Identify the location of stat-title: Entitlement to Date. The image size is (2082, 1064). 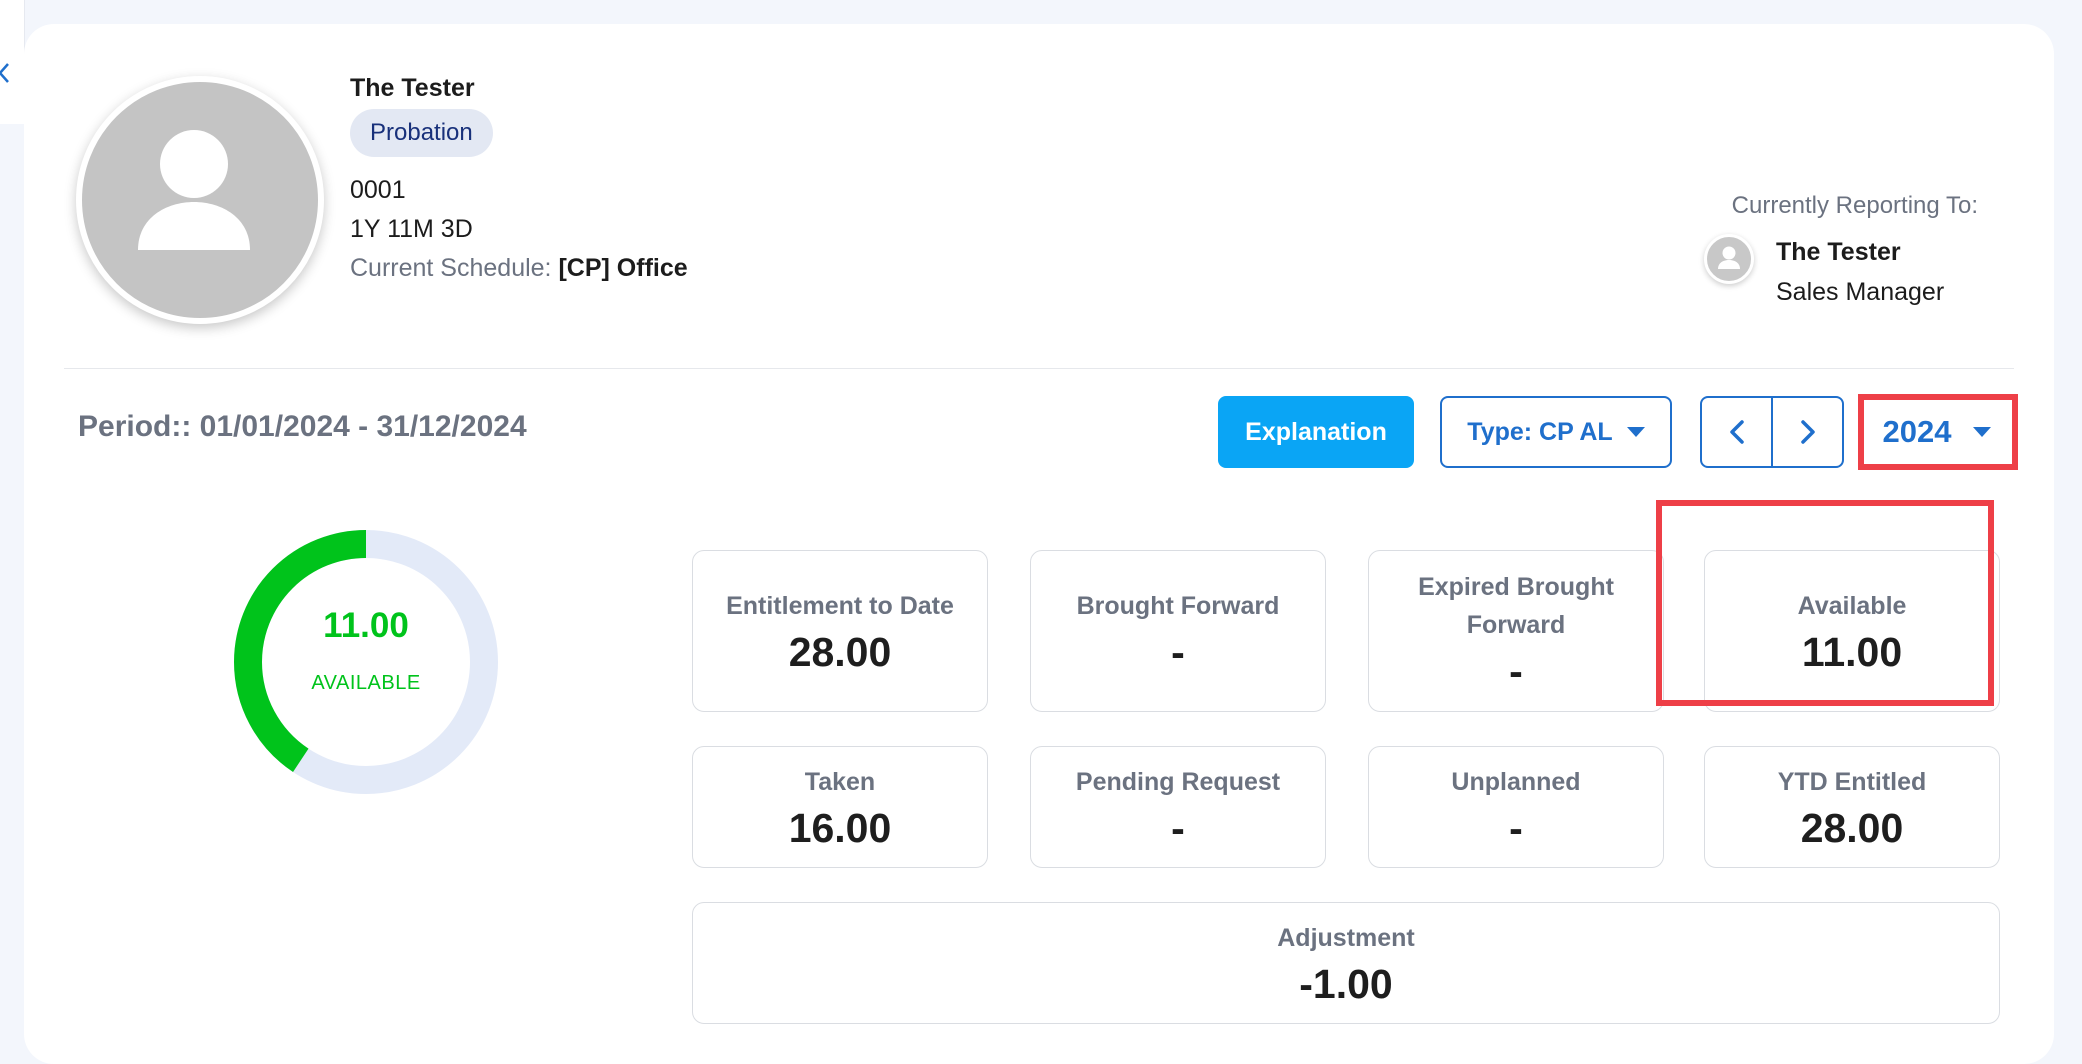
(840, 605).